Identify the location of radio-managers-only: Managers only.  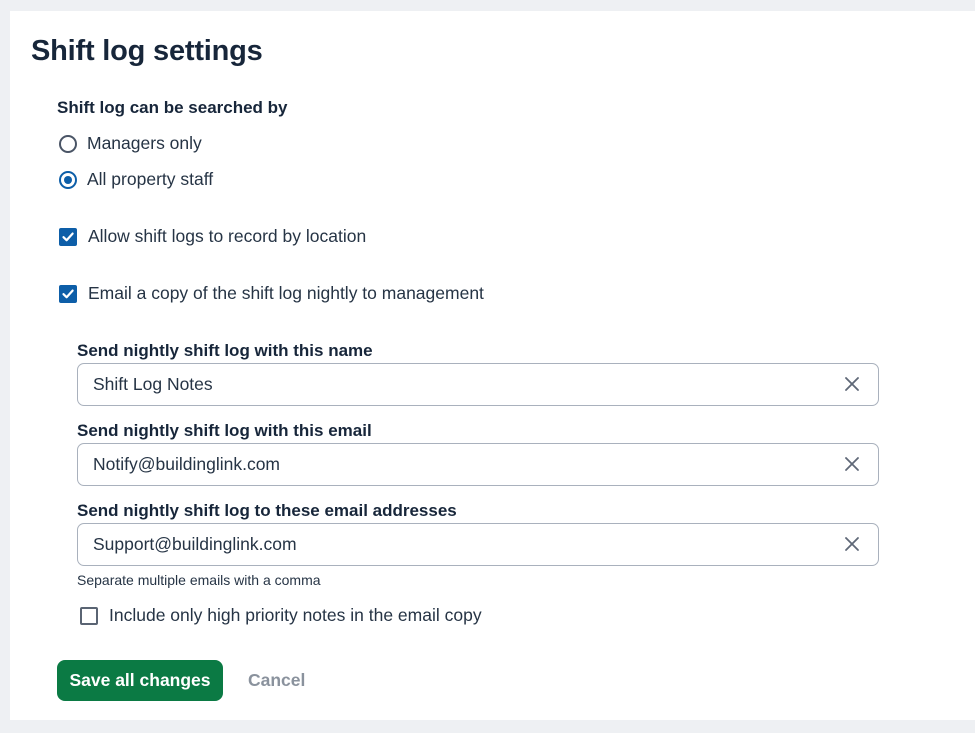
(130, 143).